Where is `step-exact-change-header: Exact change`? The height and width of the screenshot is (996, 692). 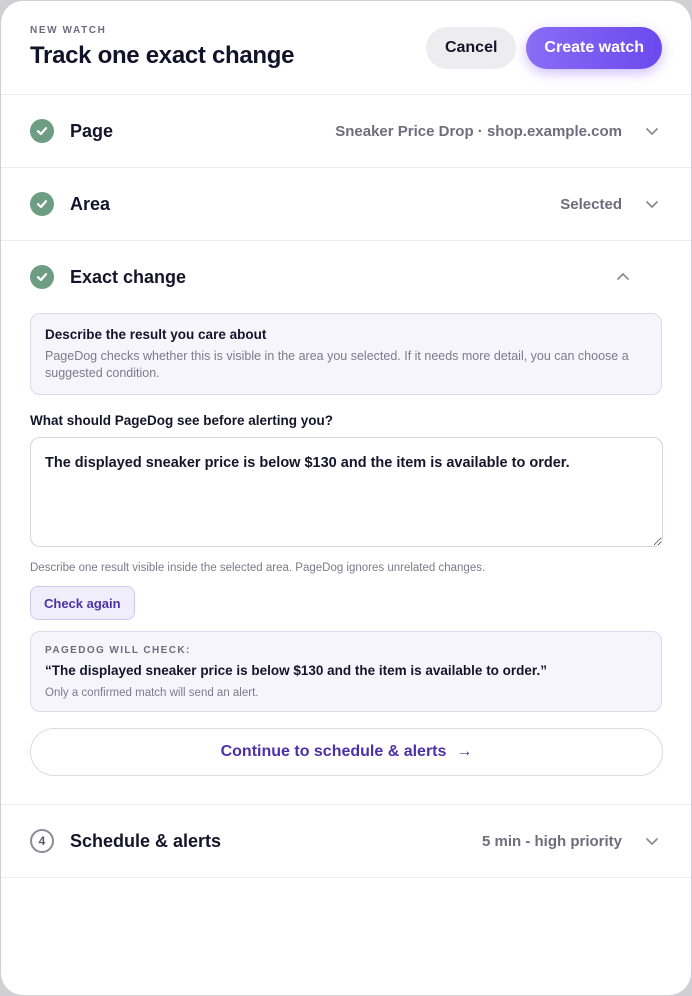 step-exact-change-header: Exact change is located at coordinates (346, 277).